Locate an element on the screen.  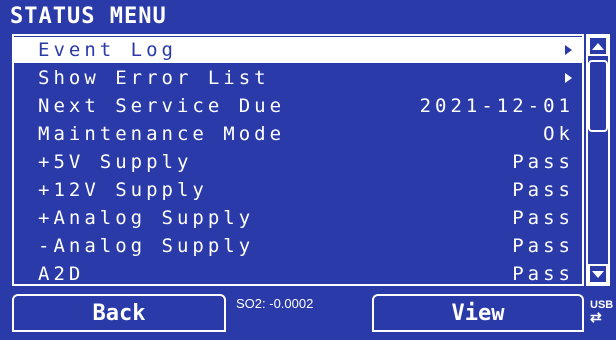
menu-item: Show Error List is located at coordinates (298, 78).